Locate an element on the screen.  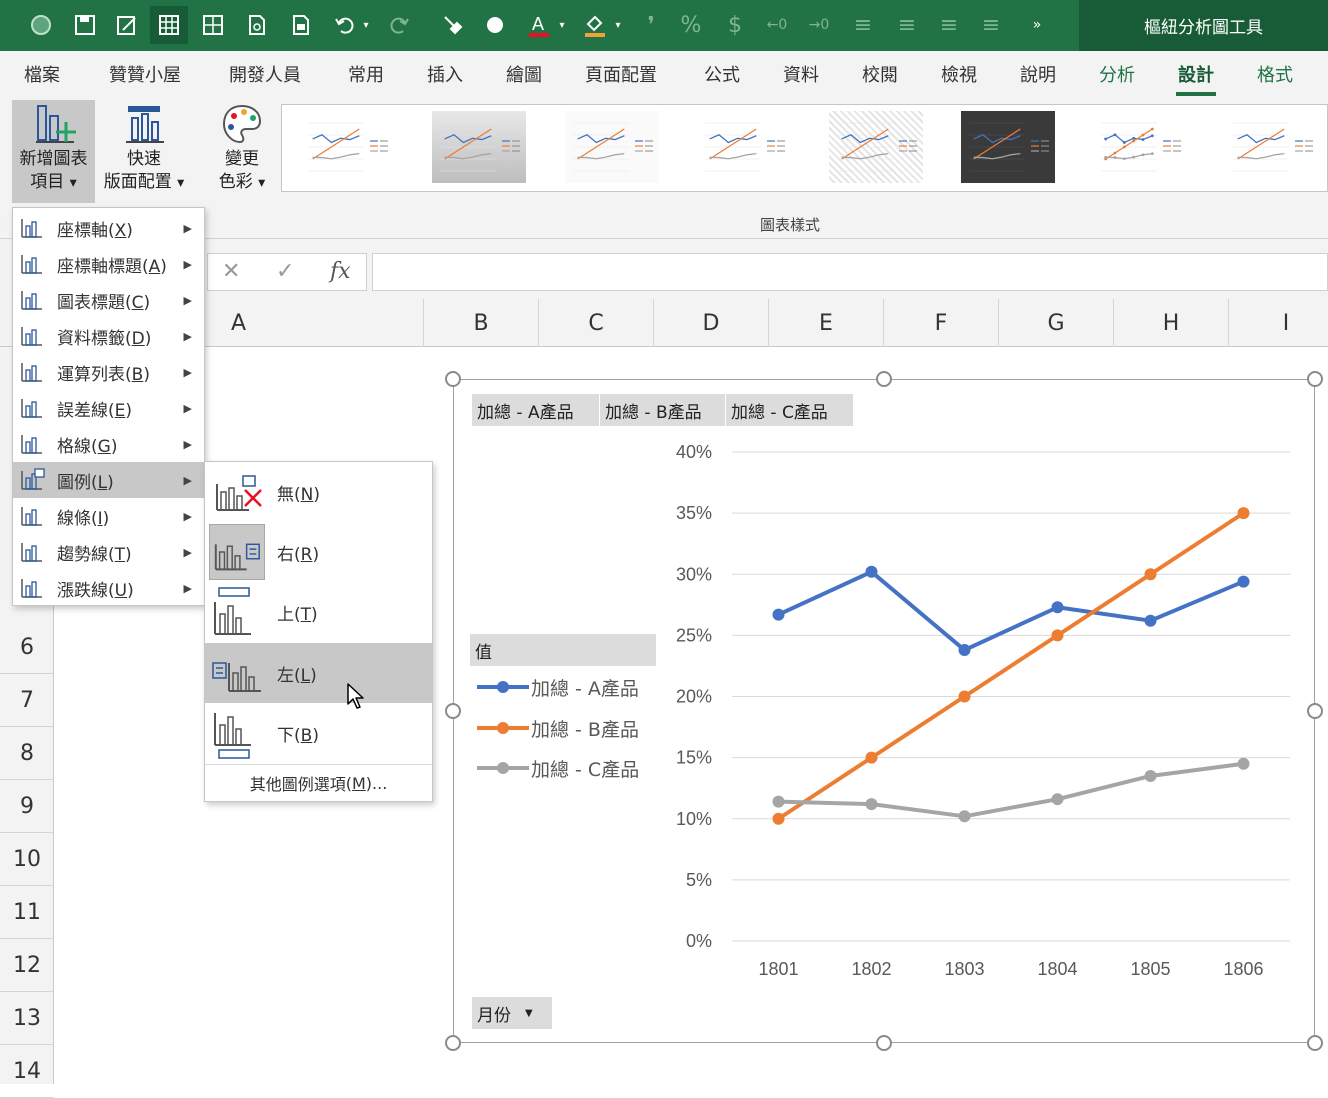
cancel-icon: ✕ is located at coordinates (231, 271).